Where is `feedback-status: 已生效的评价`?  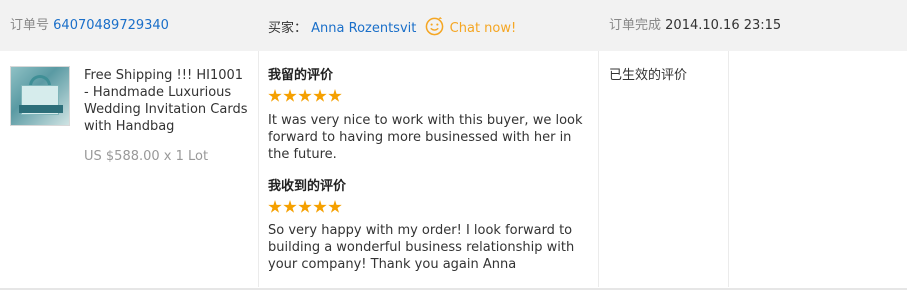
feedback-status: 已生效的评价 is located at coordinates (648, 75).